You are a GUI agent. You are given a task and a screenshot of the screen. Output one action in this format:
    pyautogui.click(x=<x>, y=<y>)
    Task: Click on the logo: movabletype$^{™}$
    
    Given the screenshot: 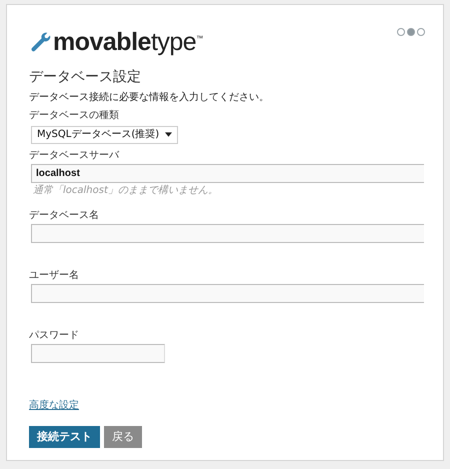 What is the action you would take?
    pyautogui.click(x=128, y=42)
    